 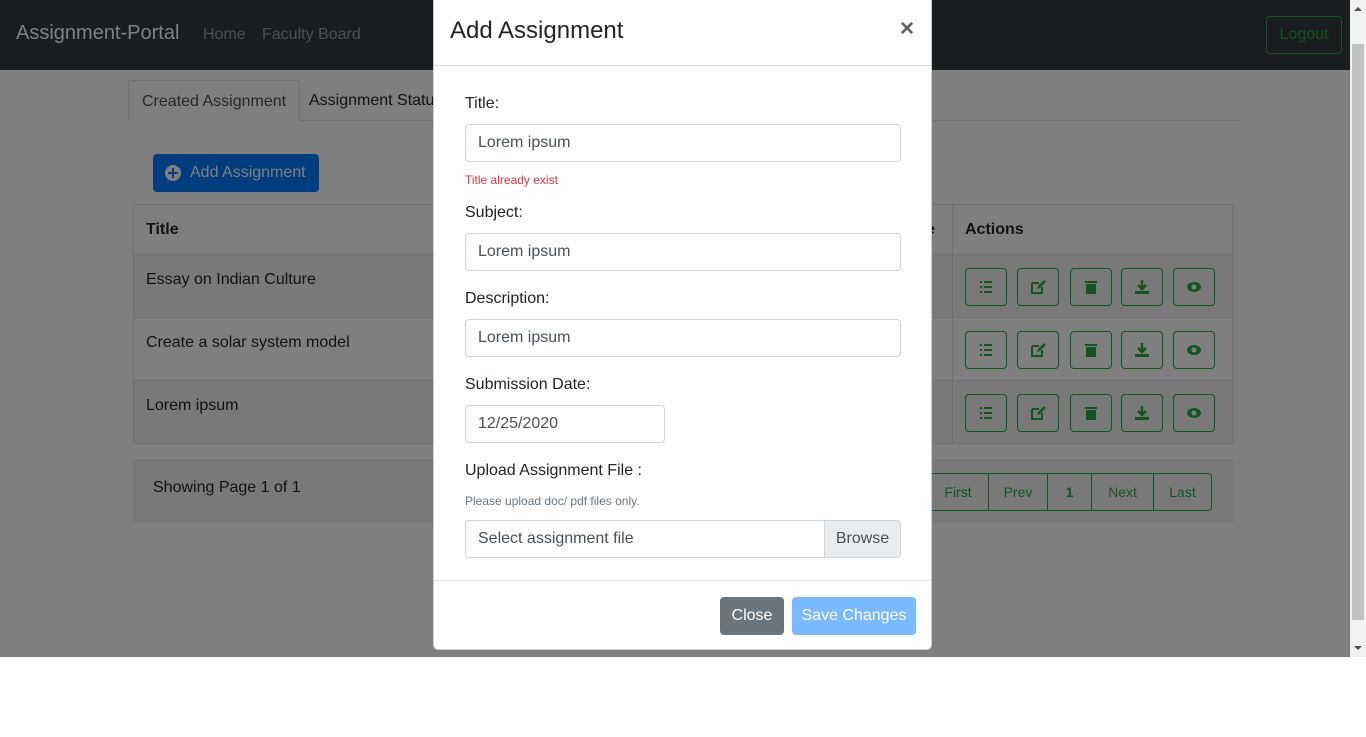 I want to click on description-label: Description:, so click(x=507, y=298).